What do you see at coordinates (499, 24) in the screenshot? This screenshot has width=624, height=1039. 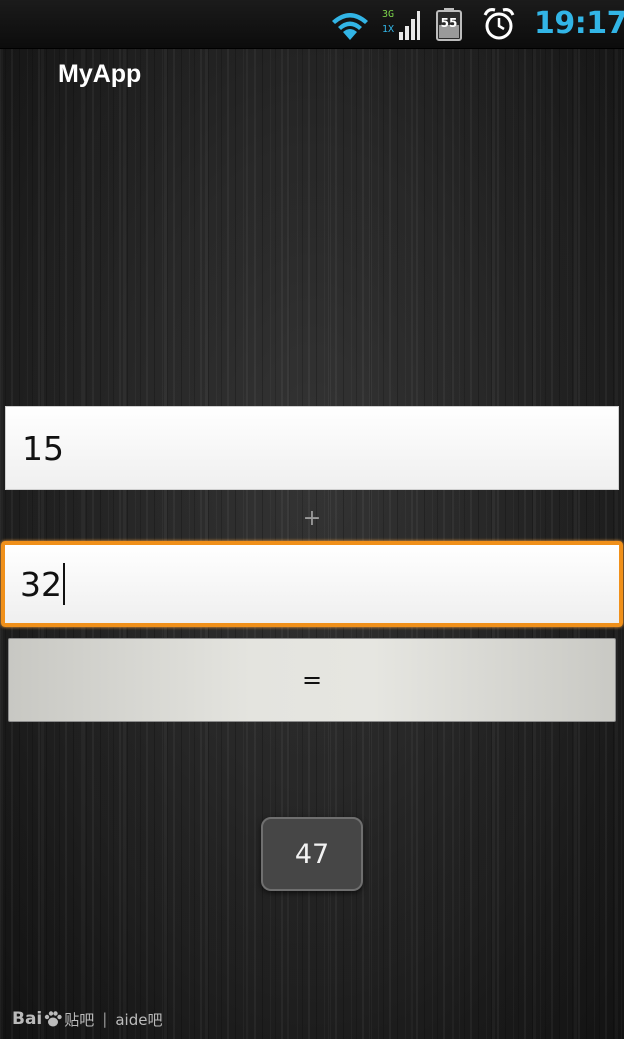 I see `alarm-icon` at bounding box center [499, 24].